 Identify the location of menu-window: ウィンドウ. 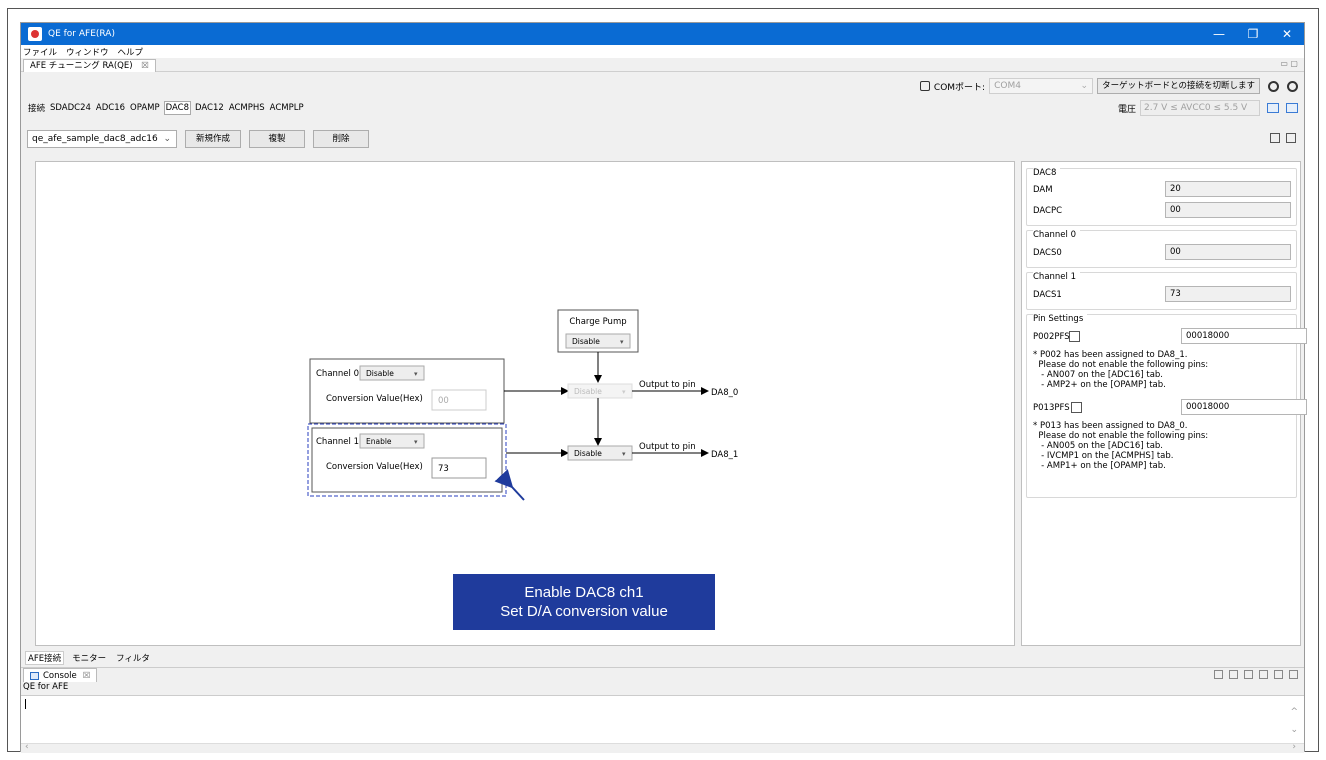
(87, 52).